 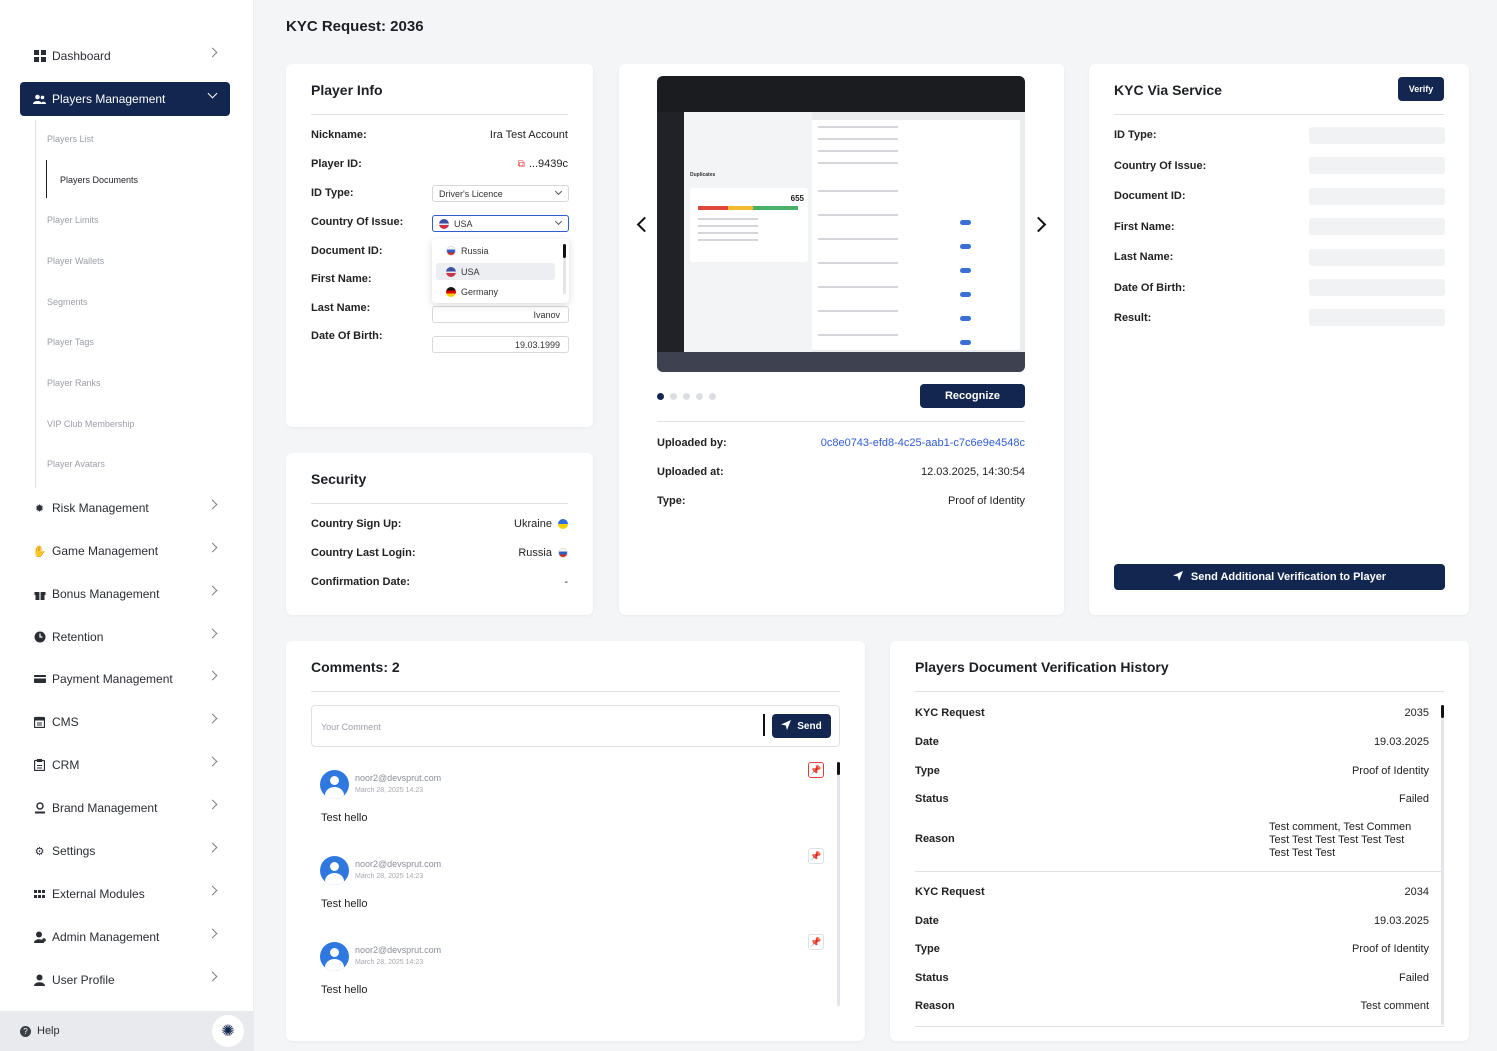 What do you see at coordinates (470, 271) in the screenshot?
I see `option-label: USA` at bounding box center [470, 271].